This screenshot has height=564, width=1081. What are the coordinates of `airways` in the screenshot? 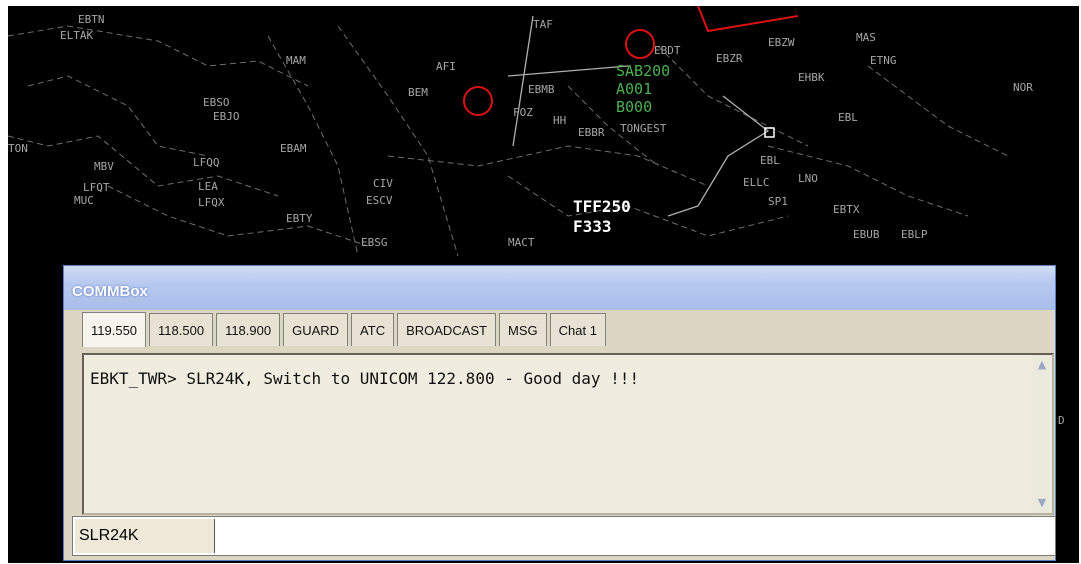 It's located at (638, 116).